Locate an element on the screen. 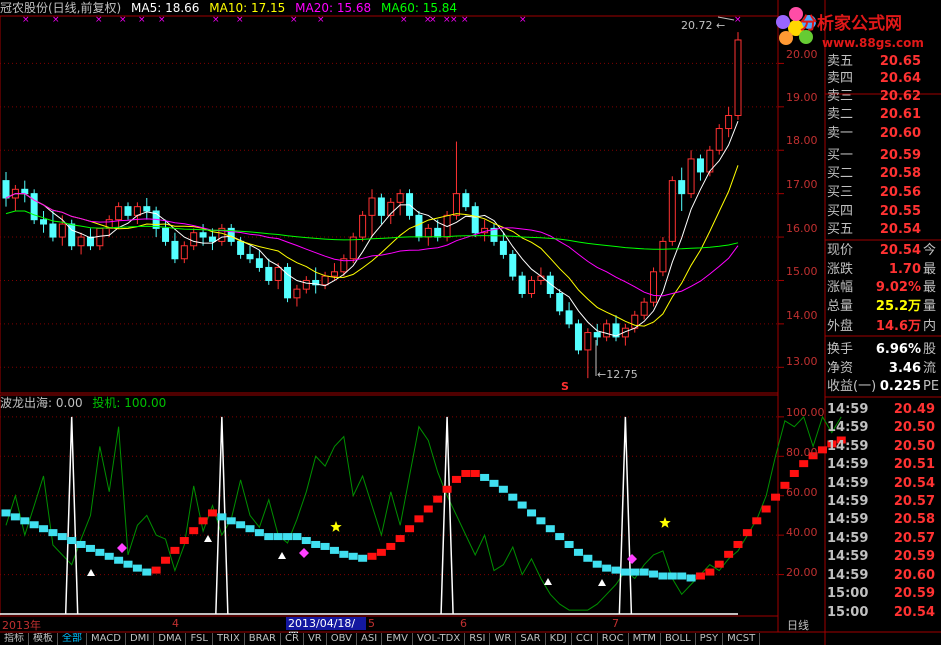 This screenshot has height=645, width=941. date-label-m6: 6 is located at coordinates (463, 623).